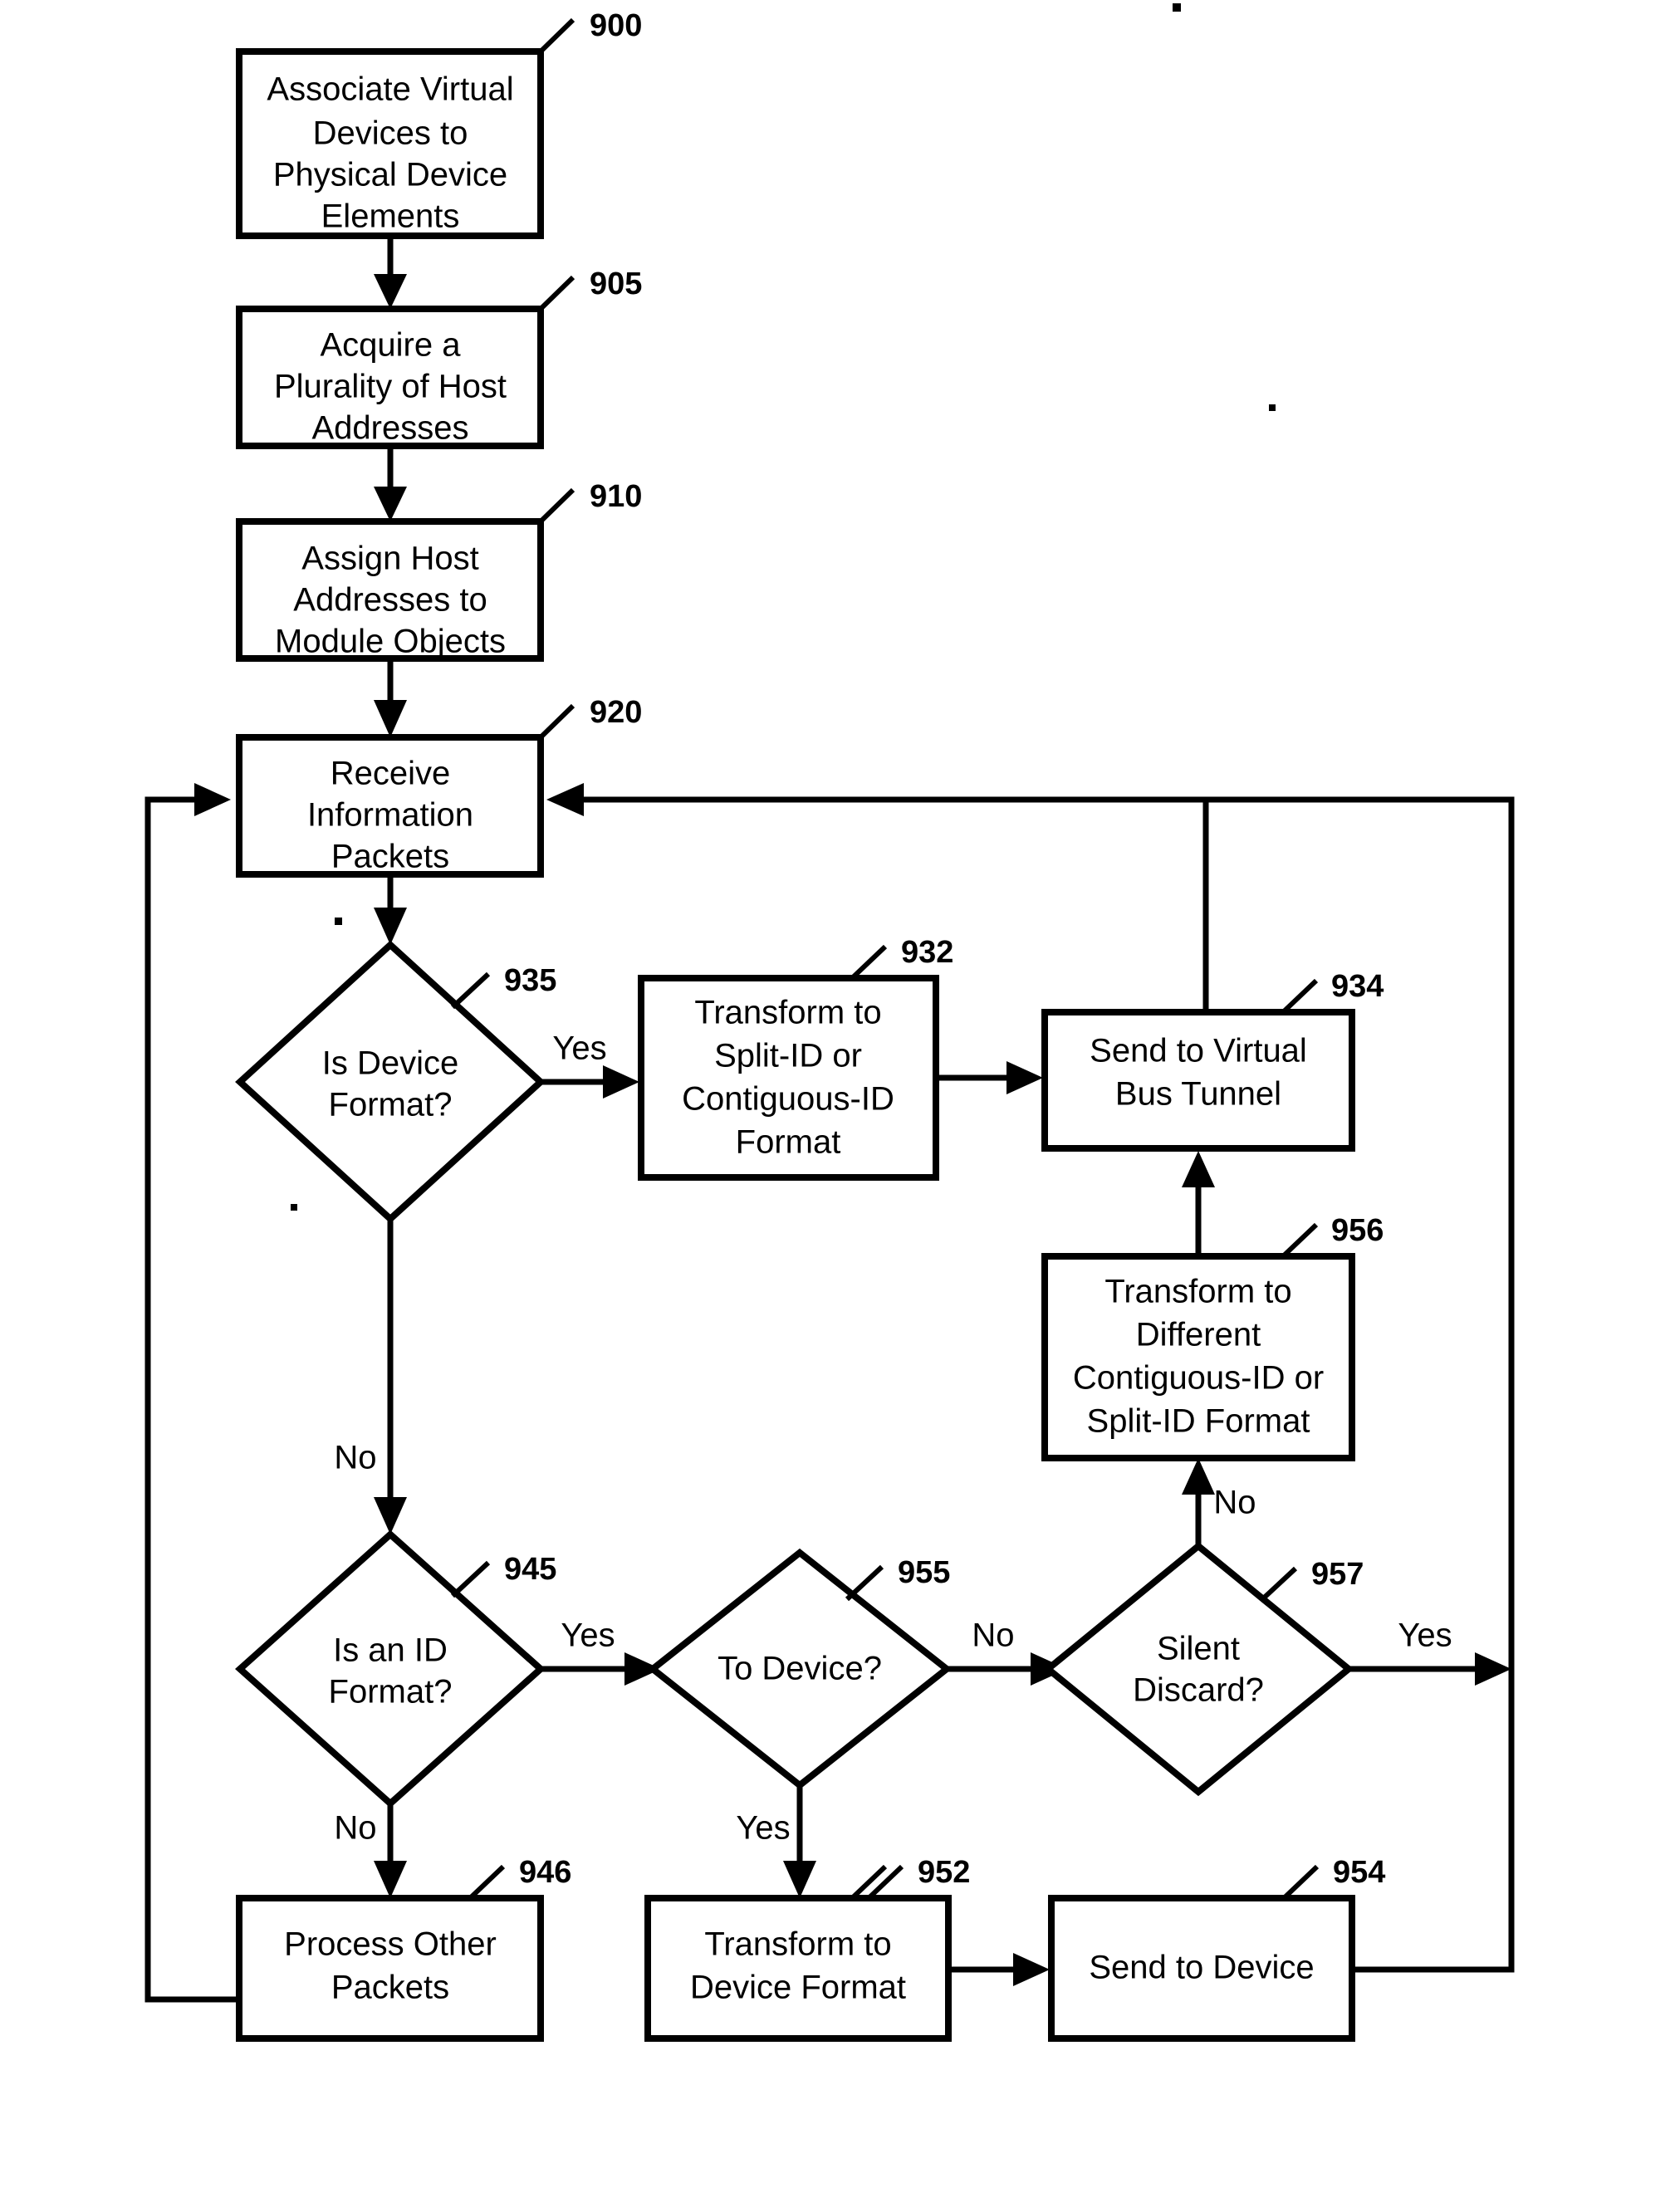 The width and height of the screenshot is (1675, 2212). Describe the element at coordinates (788, 1056) in the screenshot. I see `node-932-line-1: Split-ID or` at that location.